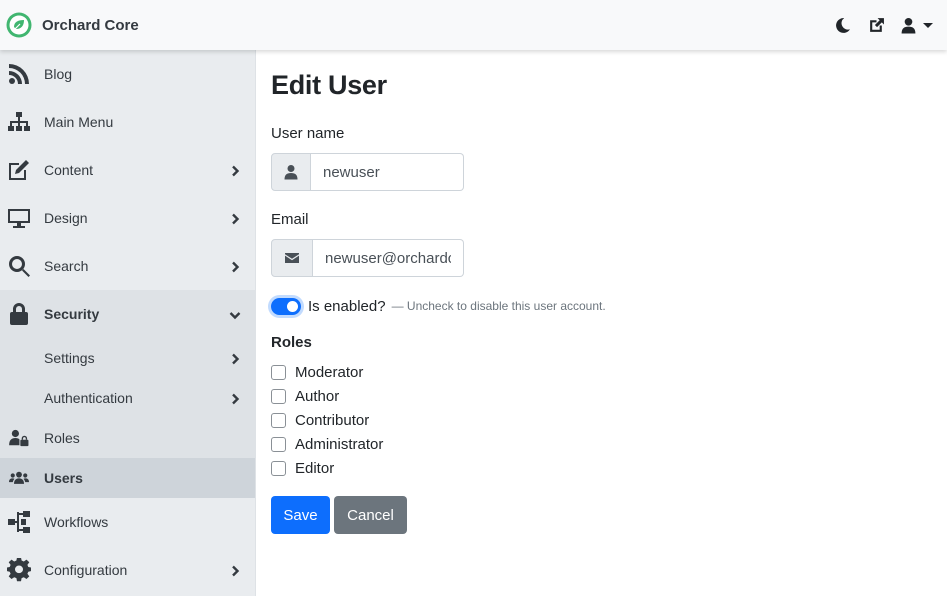 The image size is (947, 596). I want to click on role-label: Moderator, so click(329, 372).